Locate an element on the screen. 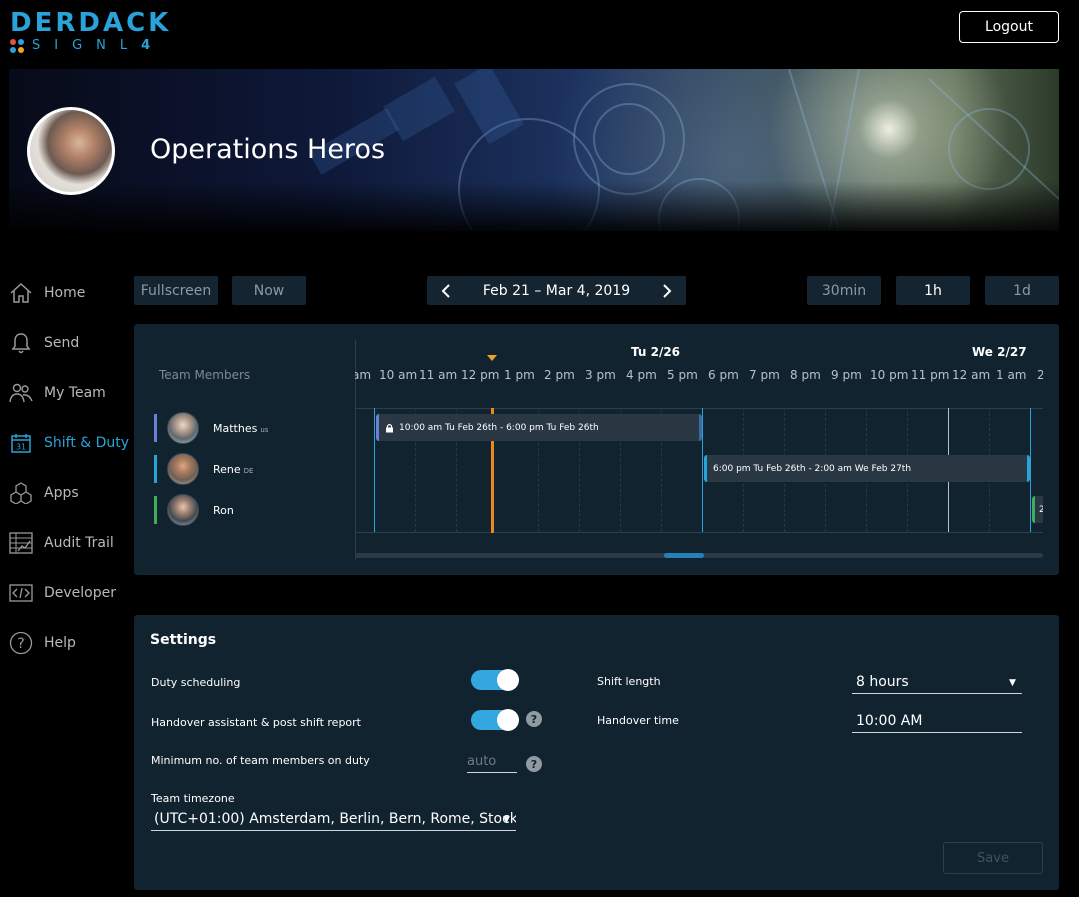 Image resolution: width=1079 pixels, height=897 pixels. member-flag: us is located at coordinates (264, 429).